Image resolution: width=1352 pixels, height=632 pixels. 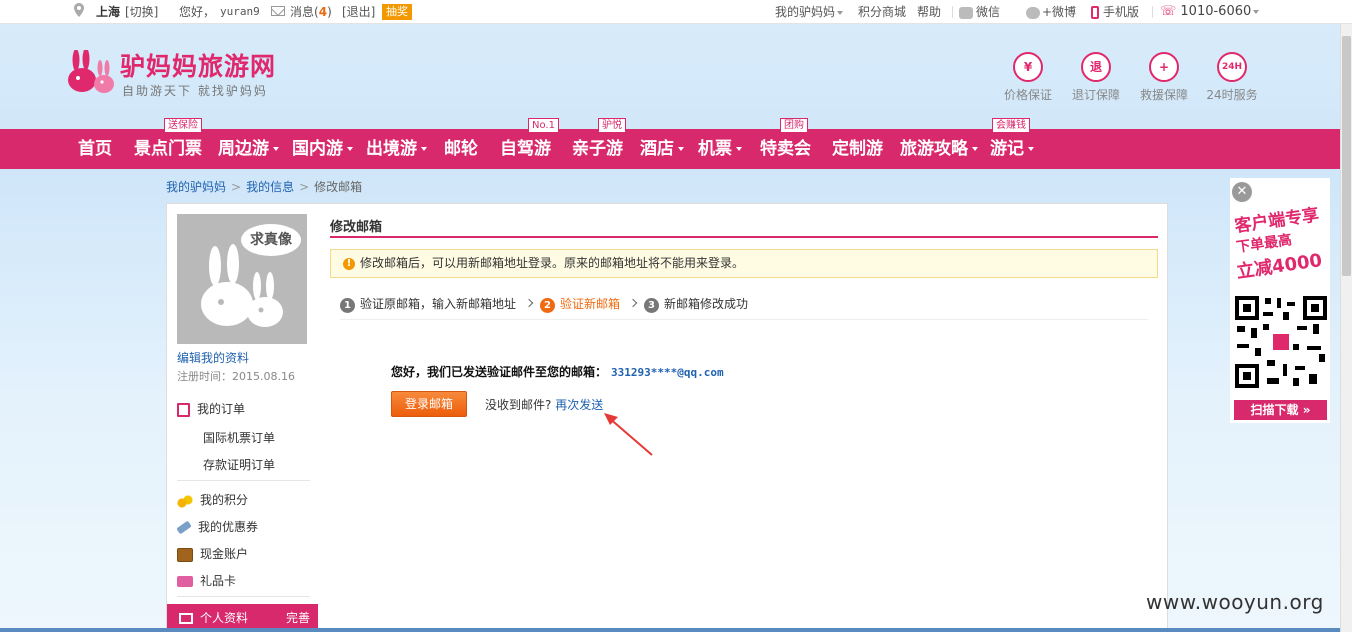 I want to click on gift-card-icon, so click(x=185, y=581).